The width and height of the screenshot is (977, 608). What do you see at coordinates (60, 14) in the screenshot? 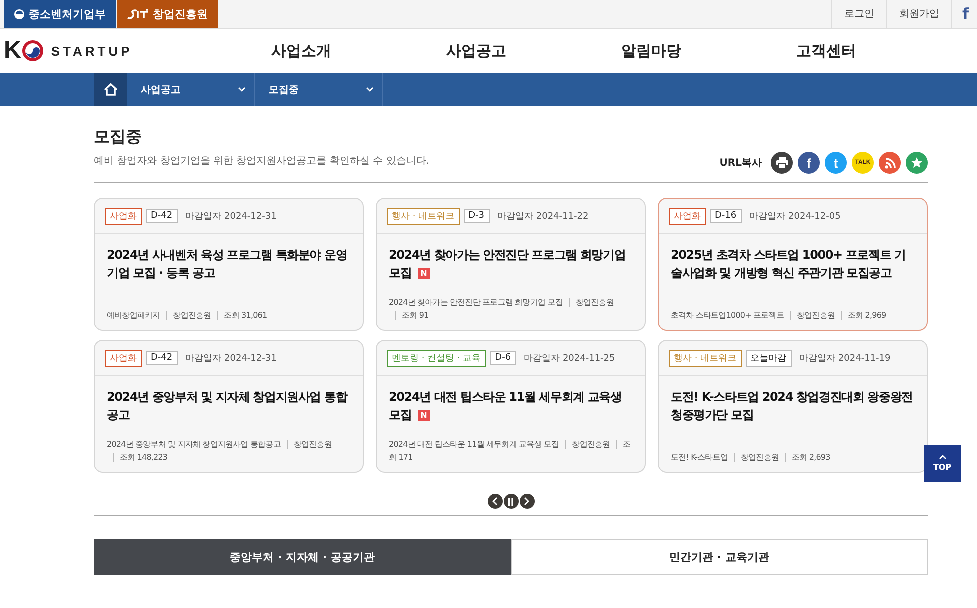
I see `agency-link: 중소벤처기업부` at bounding box center [60, 14].